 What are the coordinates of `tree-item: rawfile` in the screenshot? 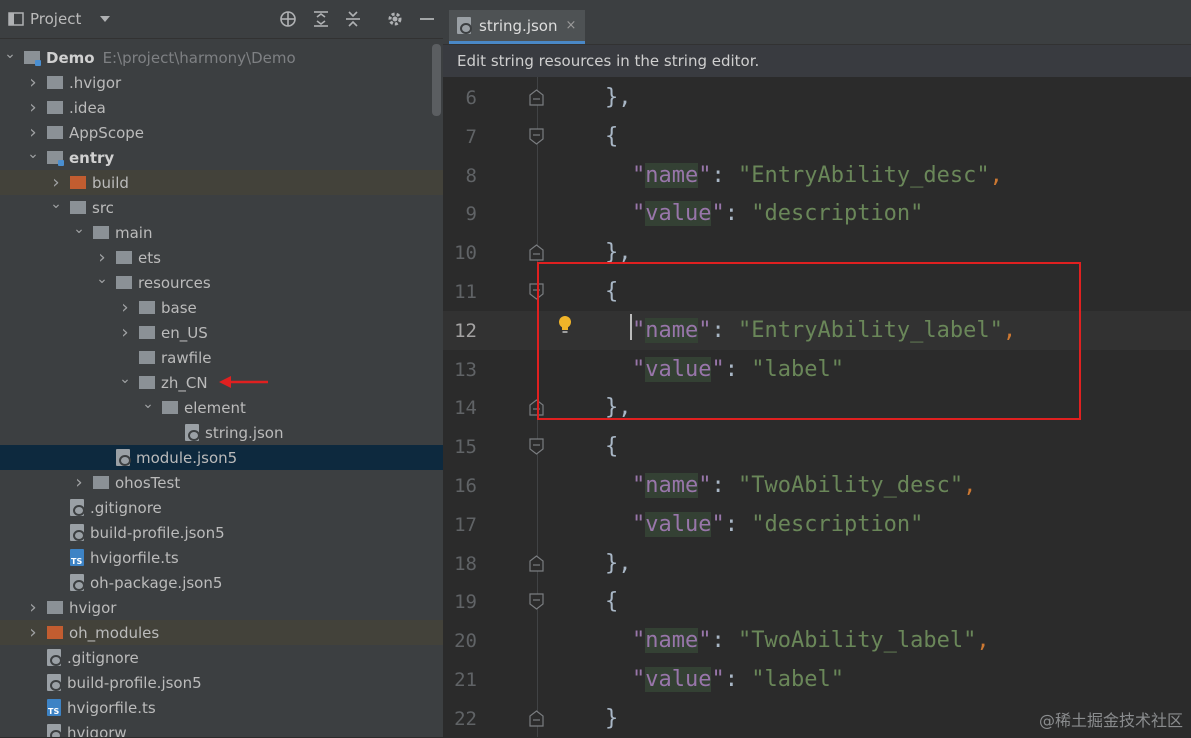 It's located at (221, 357).